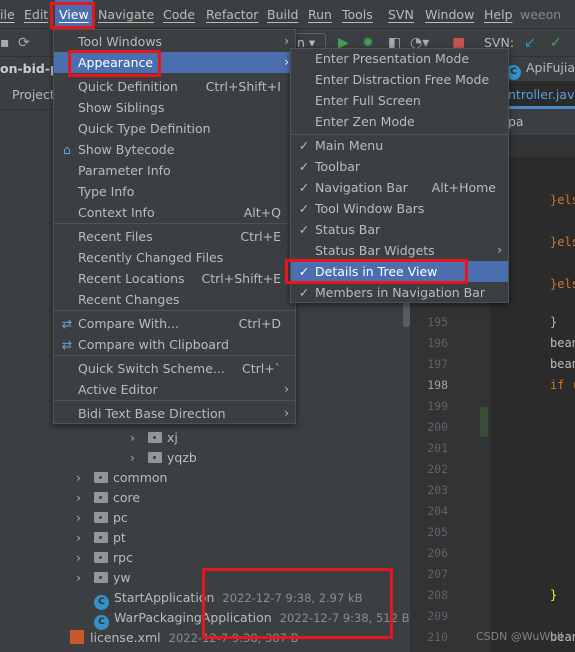  Describe the element at coordinates (116, 212) in the screenshot. I see `menu-item-label: Context Info` at that location.